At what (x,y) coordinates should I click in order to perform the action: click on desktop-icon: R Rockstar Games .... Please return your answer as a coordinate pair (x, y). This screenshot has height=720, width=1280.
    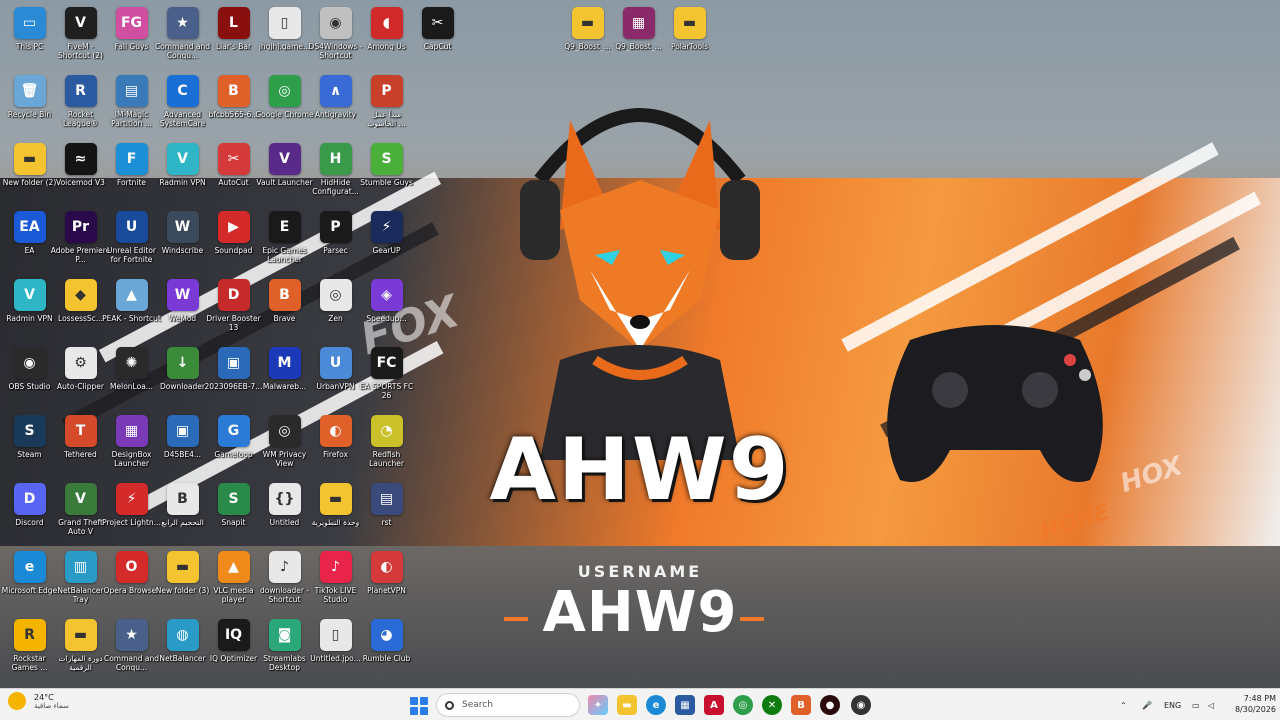
    Looking at the image, I should click on (29, 649).